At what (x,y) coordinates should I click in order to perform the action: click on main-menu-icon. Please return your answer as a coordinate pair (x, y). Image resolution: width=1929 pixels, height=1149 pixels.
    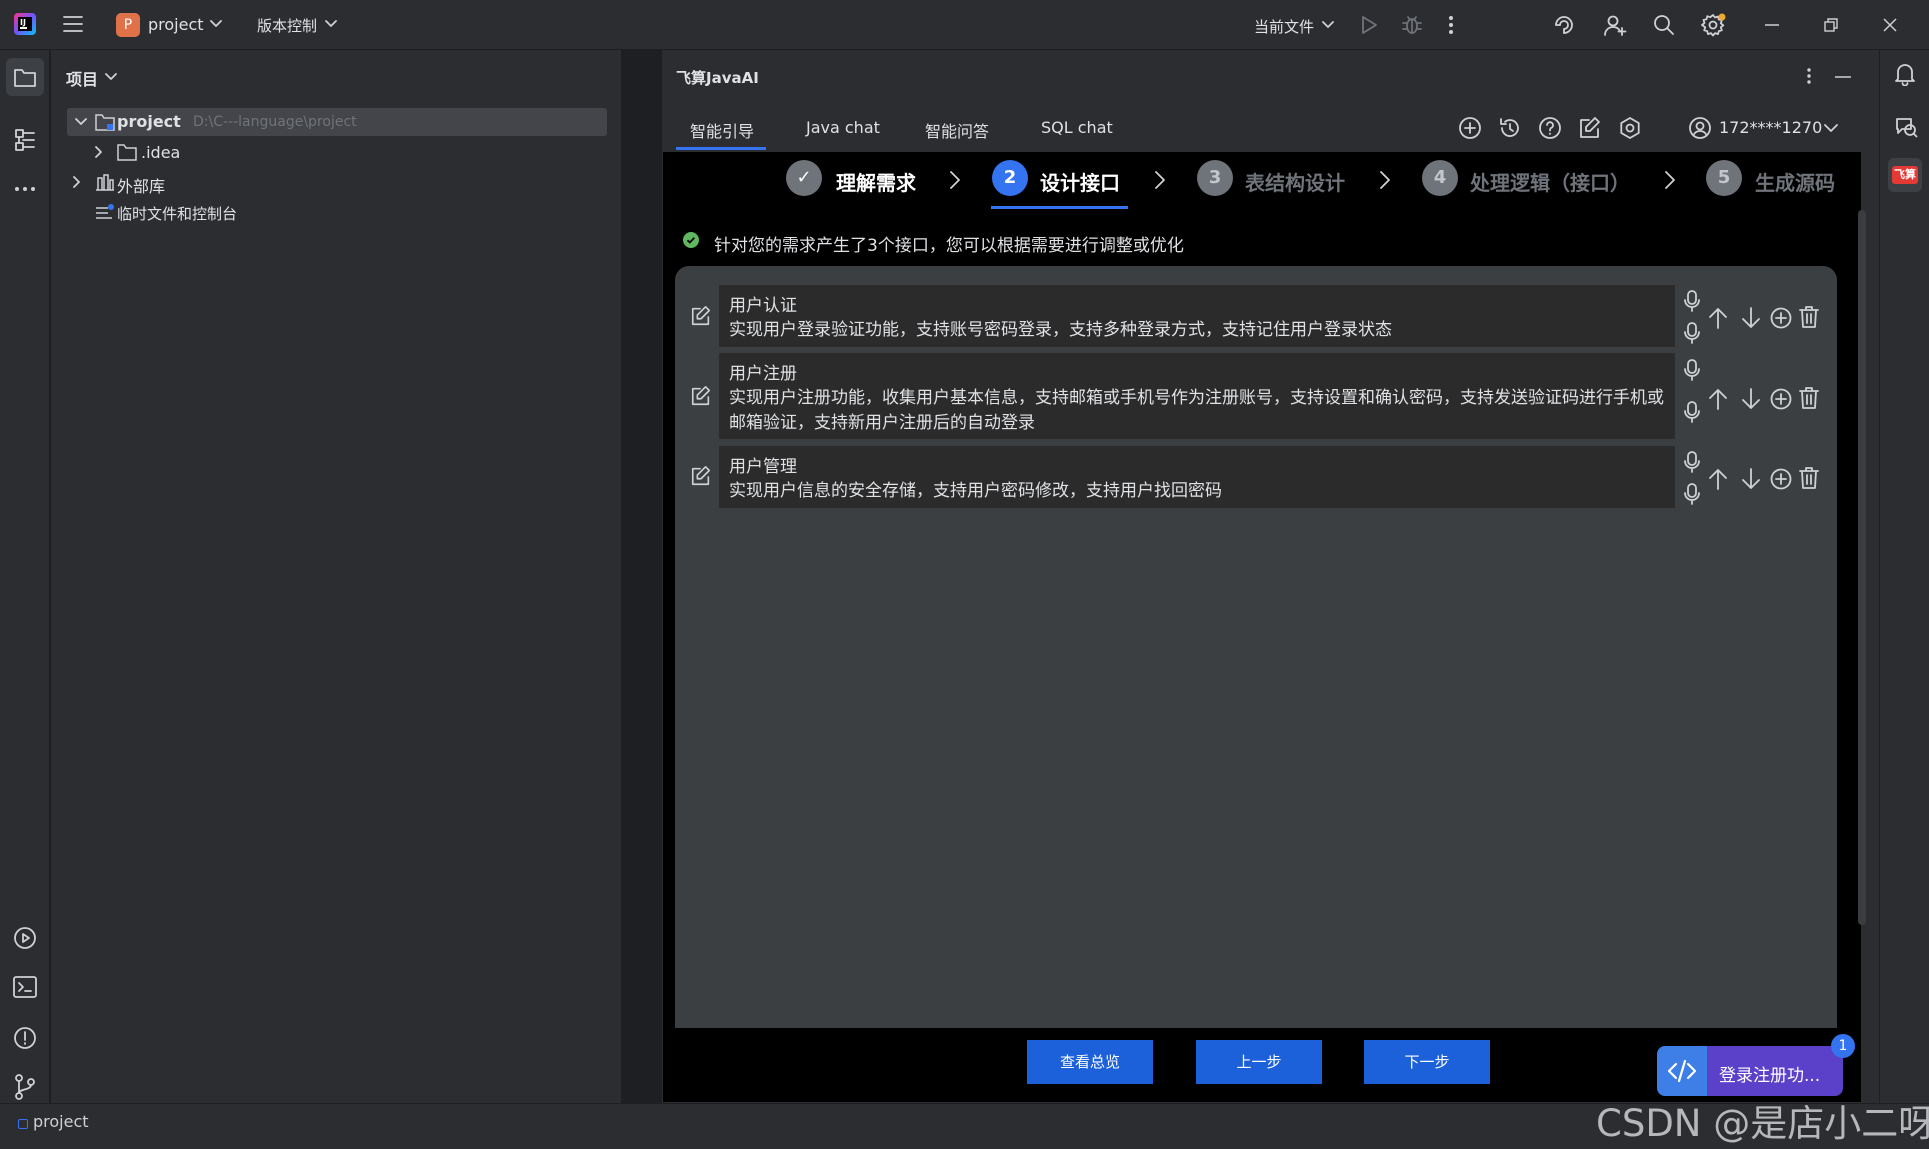
    Looking at the image, I should click on (73, 24).